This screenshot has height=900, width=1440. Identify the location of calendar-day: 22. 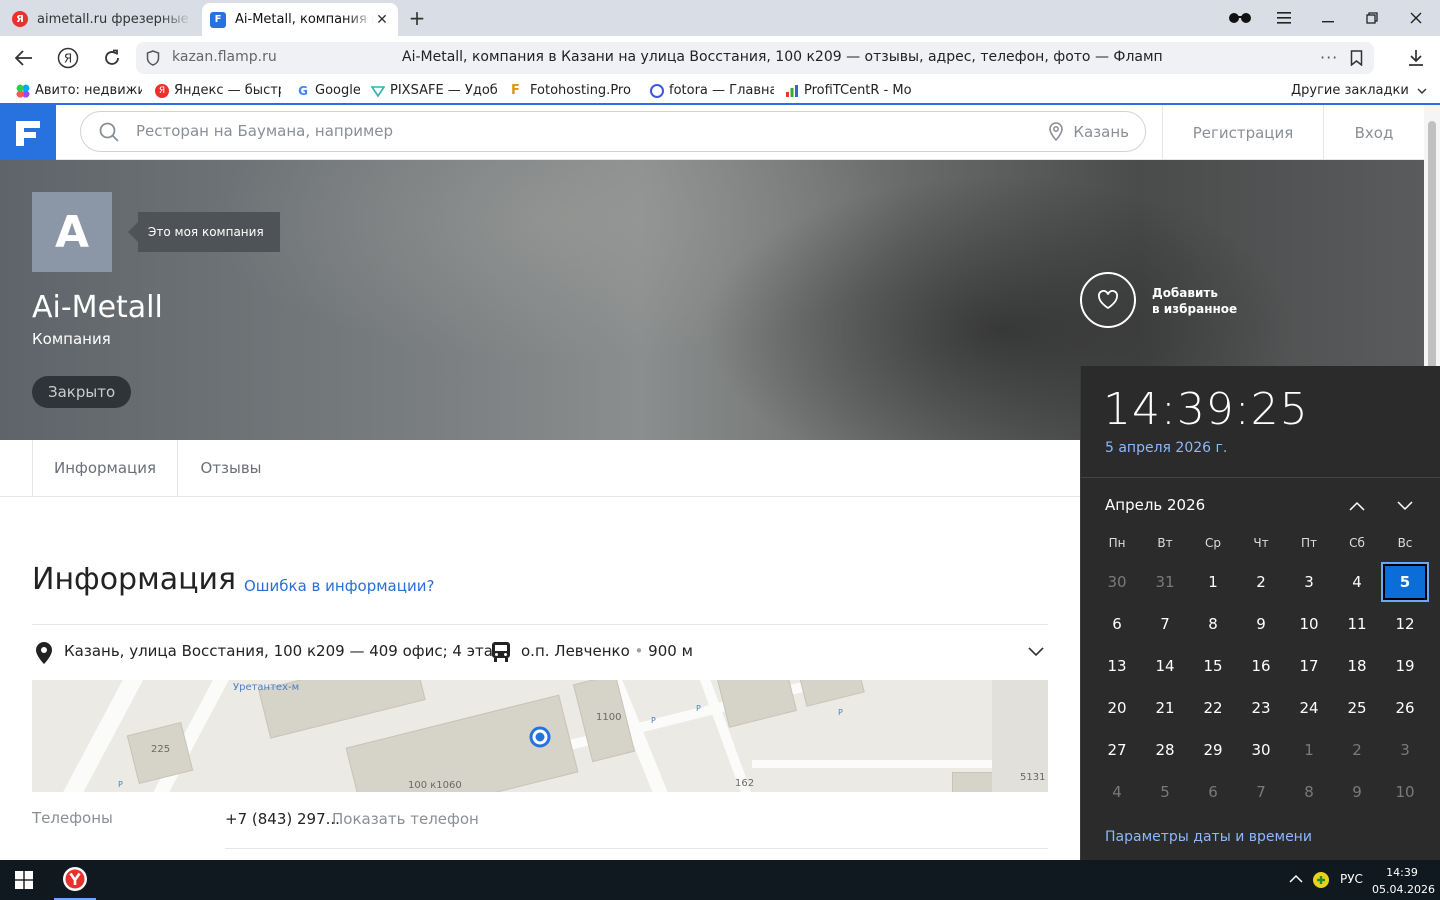
(1213, 708).